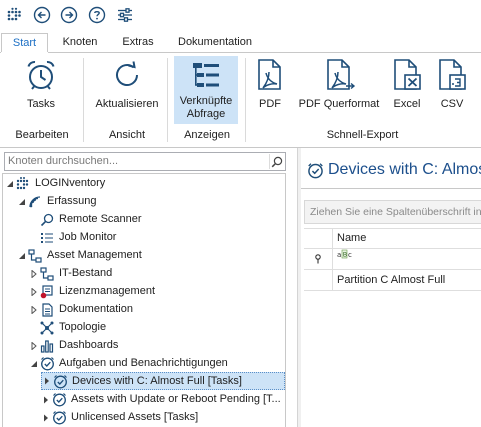 This screenshot has height=427, width=481. Describe the element at coordinates (276, 161) in the screenshot. I see `search-icon` at that location.